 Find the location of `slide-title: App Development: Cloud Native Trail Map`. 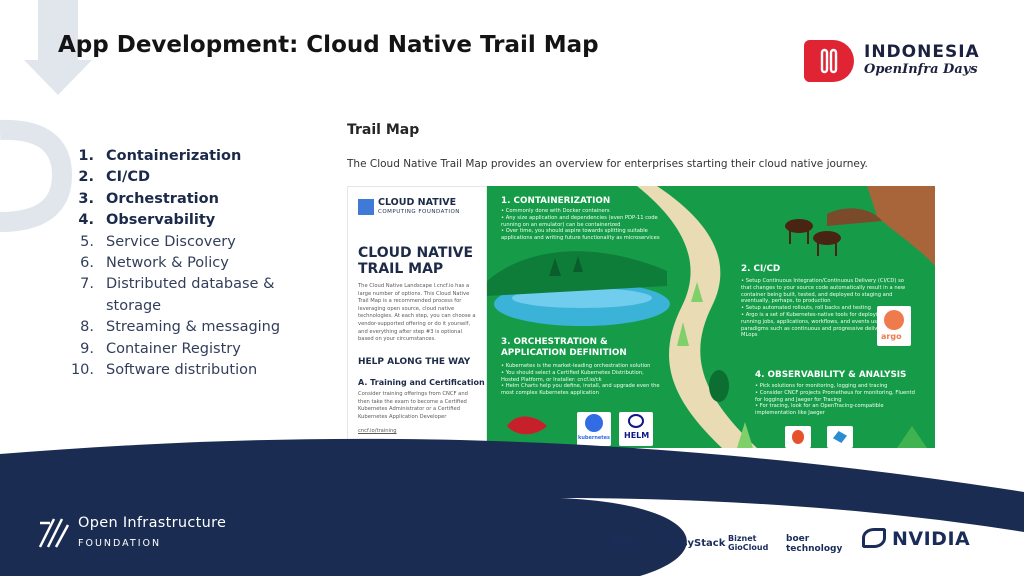

slide-title: App Development: Cloud Native Trail Map is located at coordinates (328, 45).